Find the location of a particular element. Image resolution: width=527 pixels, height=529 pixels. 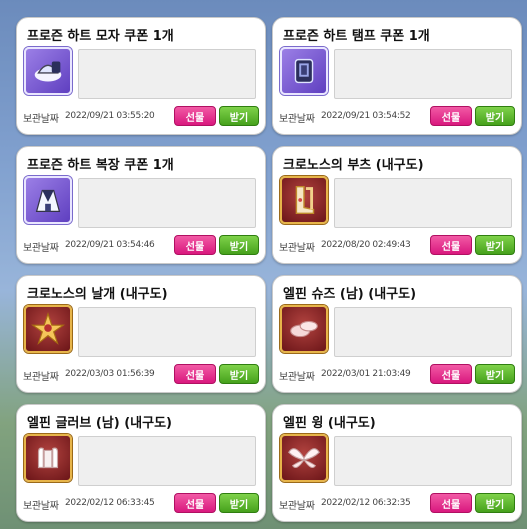

item-title: 프로즌 하트 탬프 쿠폰 1개 is located at coordinates (356, 36).